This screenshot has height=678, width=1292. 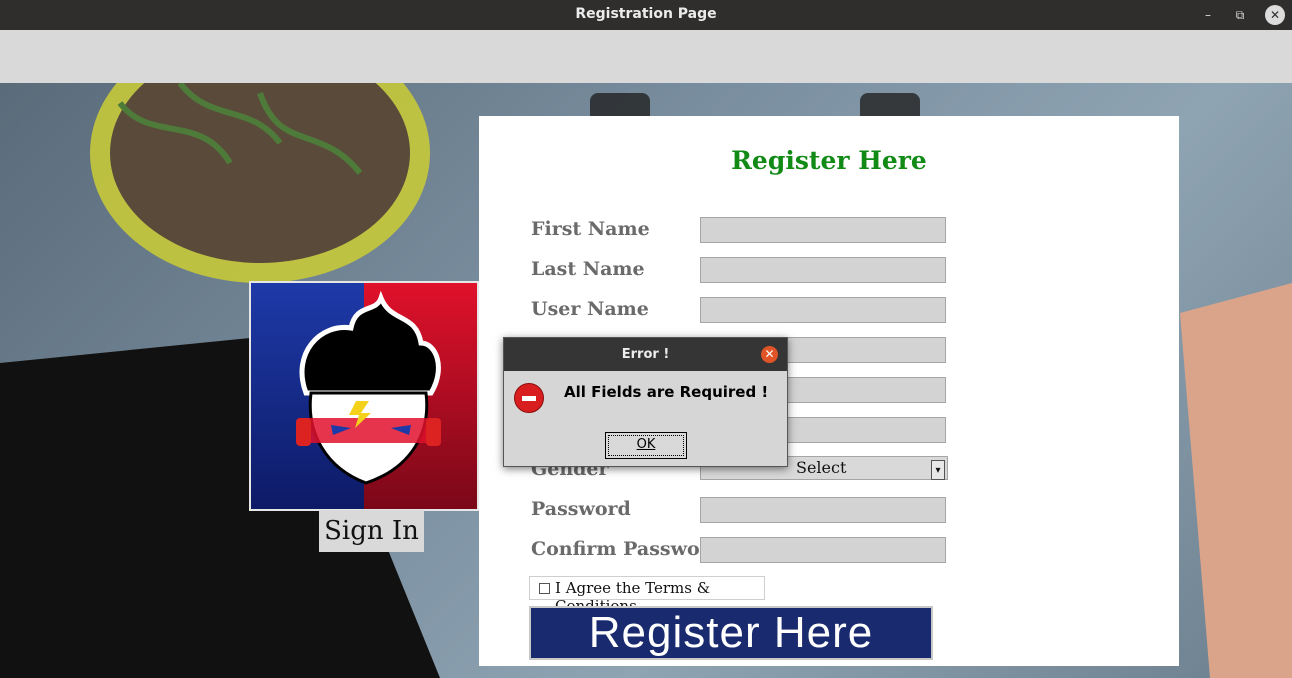 What do you see at coordinates (823, 550) in the screenshot?
I see `confirm-password-field` at bounding box center [823, 550].